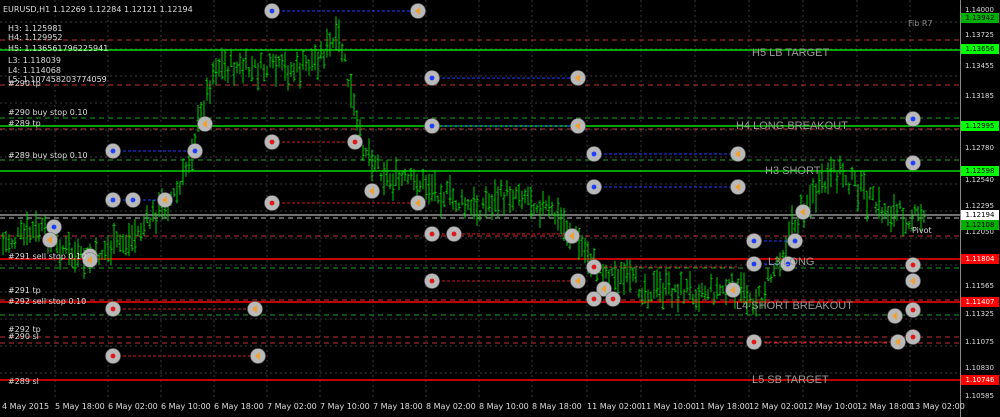 The image size is (1000, 417). I want to click on price-tick: 1.11325, so click(979, 314).